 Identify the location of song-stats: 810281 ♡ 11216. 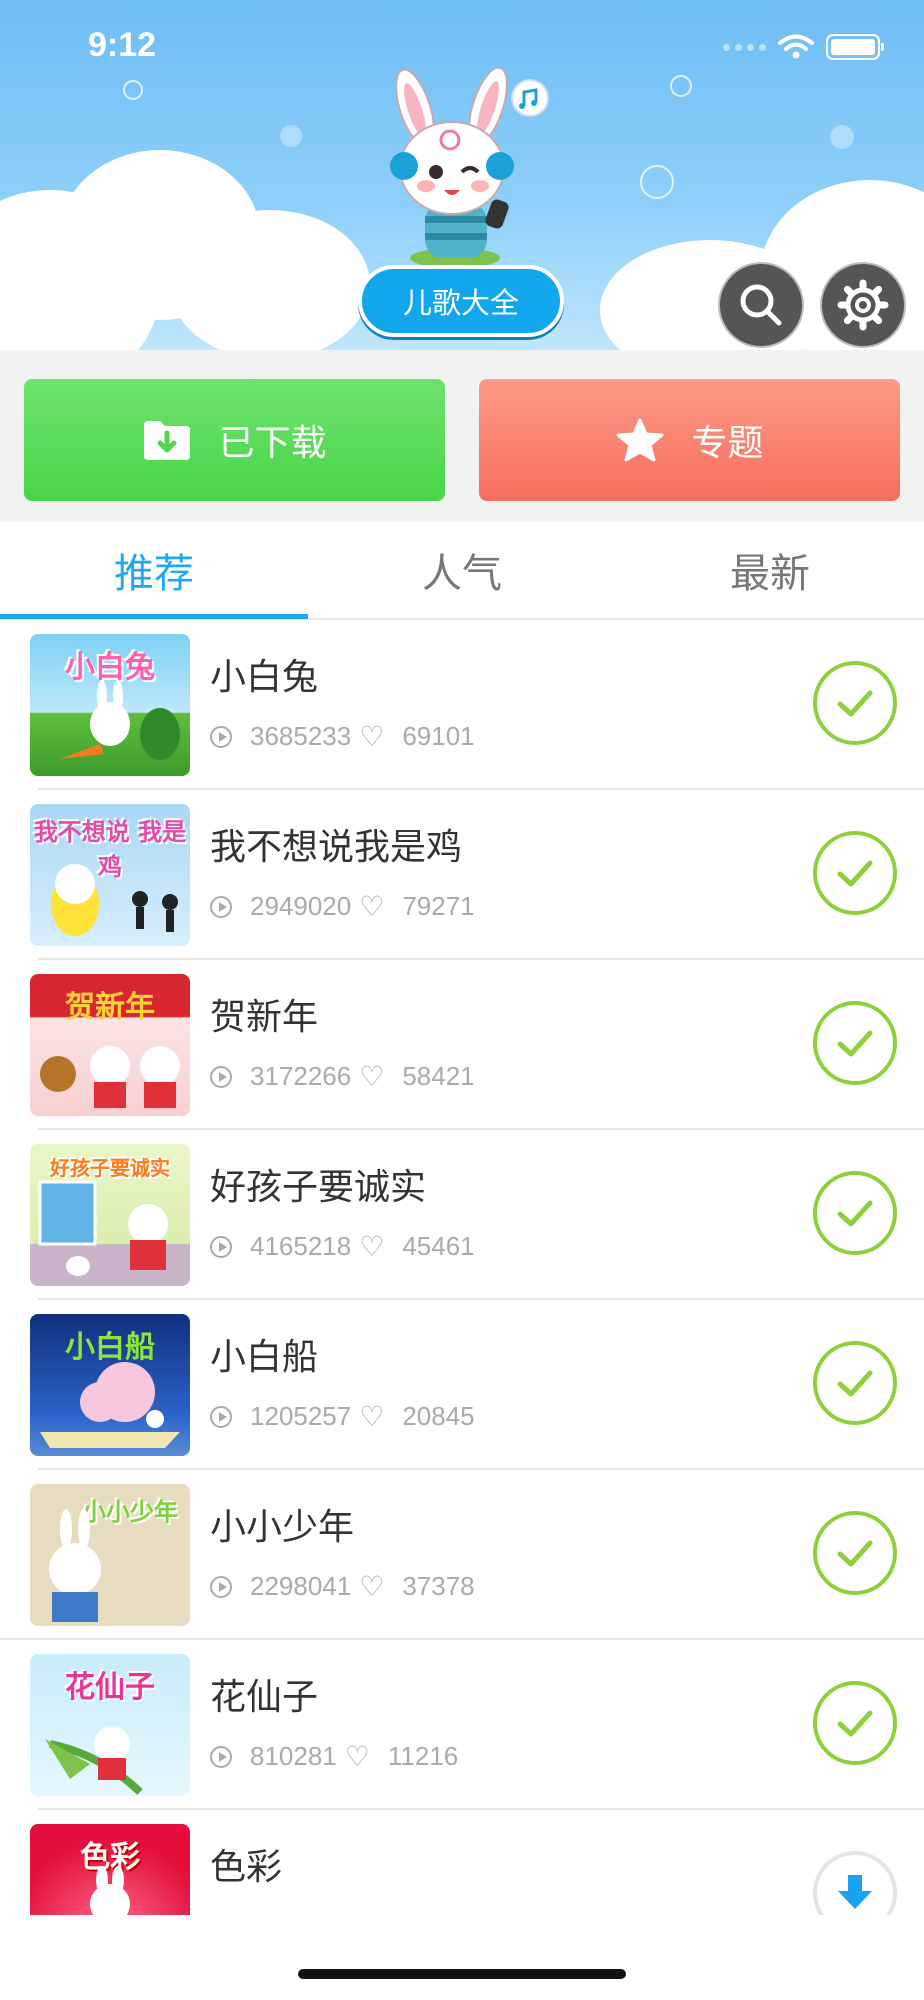
(334, 1756).